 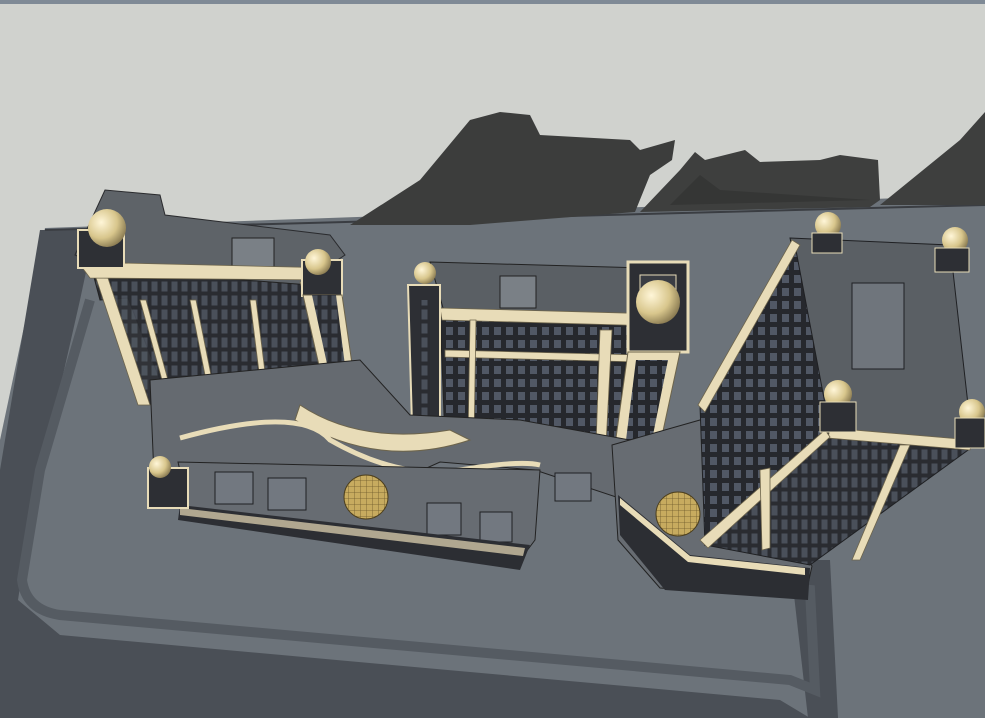 I want to click on viewport-top-border, so click(x=492, y=2).